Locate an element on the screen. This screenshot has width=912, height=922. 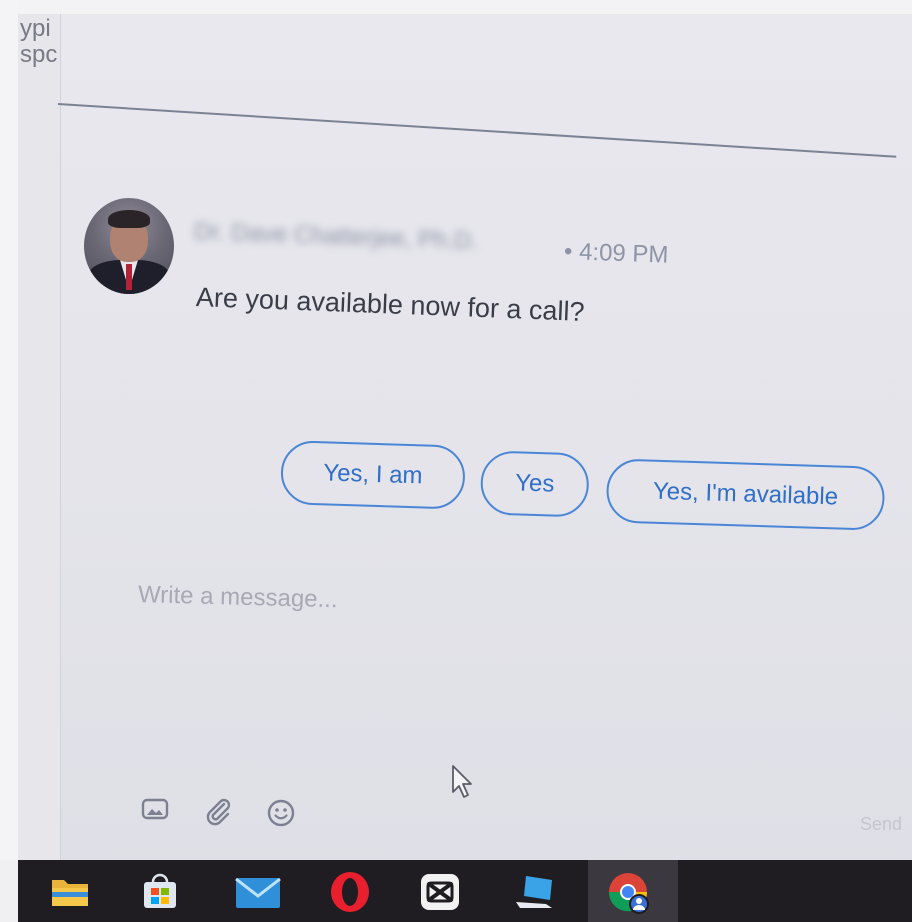
chrome-profile-icon is located at coordinates (628, 892).